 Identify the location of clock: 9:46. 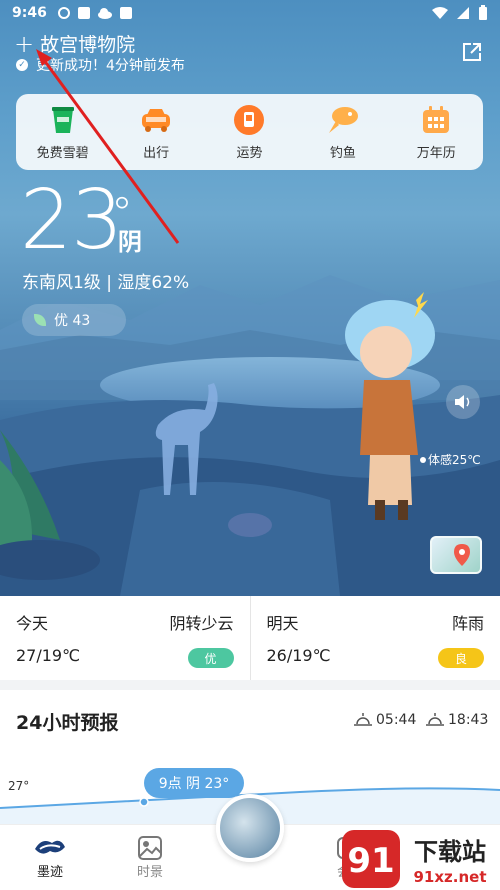
(29, 13).